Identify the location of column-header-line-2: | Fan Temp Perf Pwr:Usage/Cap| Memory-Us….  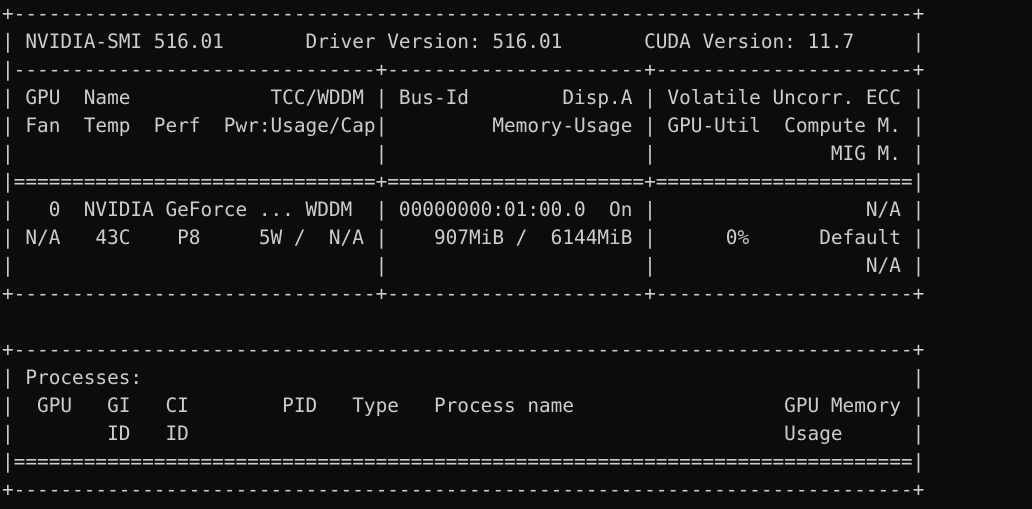
(463, 125).